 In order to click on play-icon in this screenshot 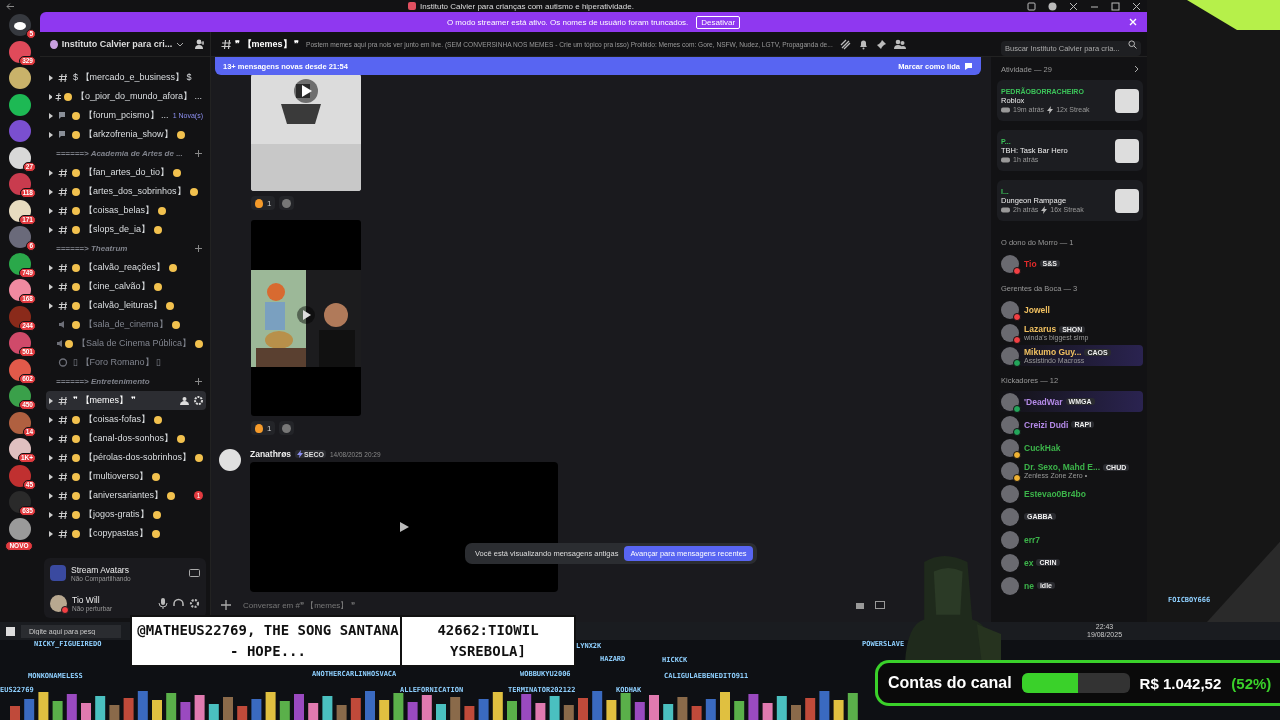, I will do `click(404, 527)`.